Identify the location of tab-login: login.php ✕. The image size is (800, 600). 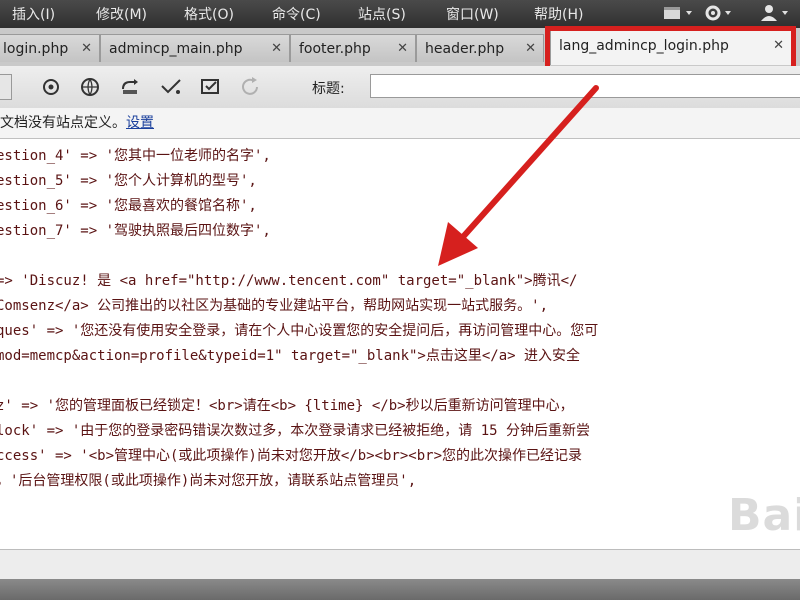
(50, 48).